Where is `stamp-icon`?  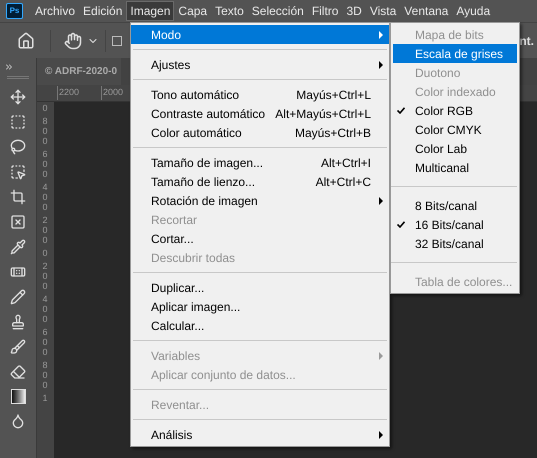 stamp-icon is located at coordinates (18, 322).